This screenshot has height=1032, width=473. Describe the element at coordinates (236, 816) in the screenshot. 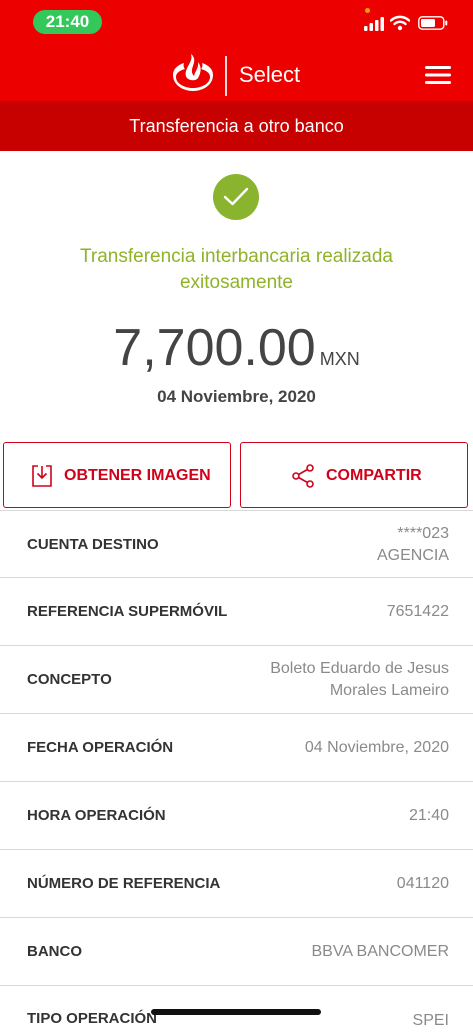

I see `detail-row-hora-operacion: HORA OPERACIÓN 21:40` at that location.